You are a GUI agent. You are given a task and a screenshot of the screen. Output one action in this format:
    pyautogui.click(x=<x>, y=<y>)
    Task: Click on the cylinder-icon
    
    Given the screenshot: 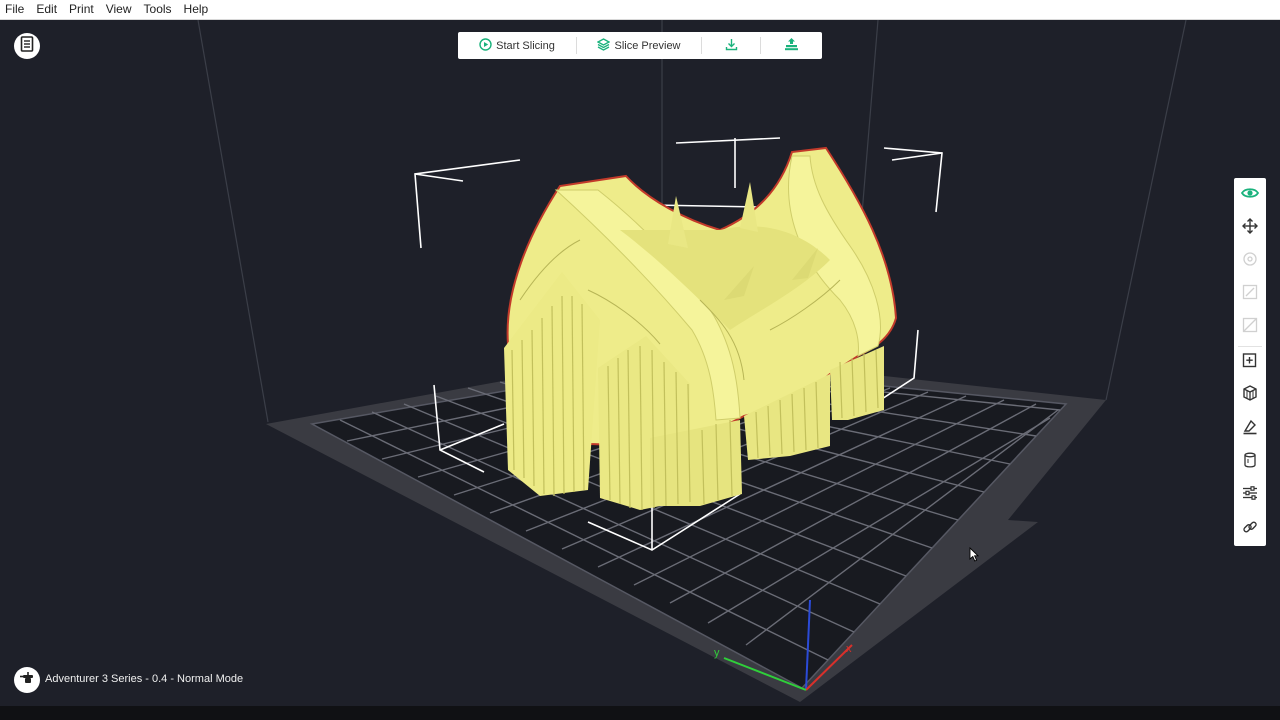 What is the action you would take?
    pyautogui.click(x=1250, y=462)
    